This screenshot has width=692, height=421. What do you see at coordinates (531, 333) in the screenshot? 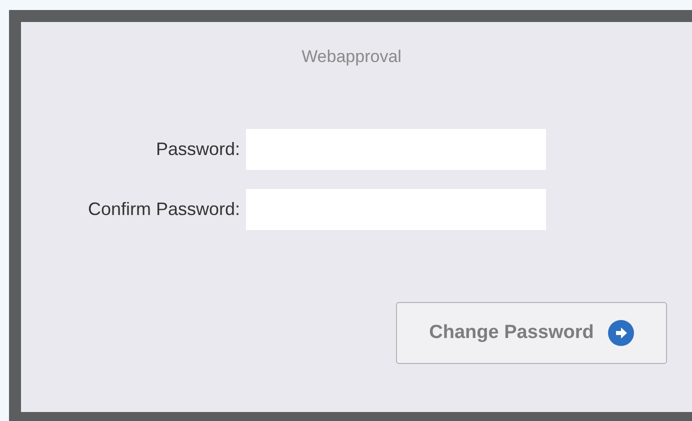
I see `change-password-button: Change Password` at bounding box center [531, 333].